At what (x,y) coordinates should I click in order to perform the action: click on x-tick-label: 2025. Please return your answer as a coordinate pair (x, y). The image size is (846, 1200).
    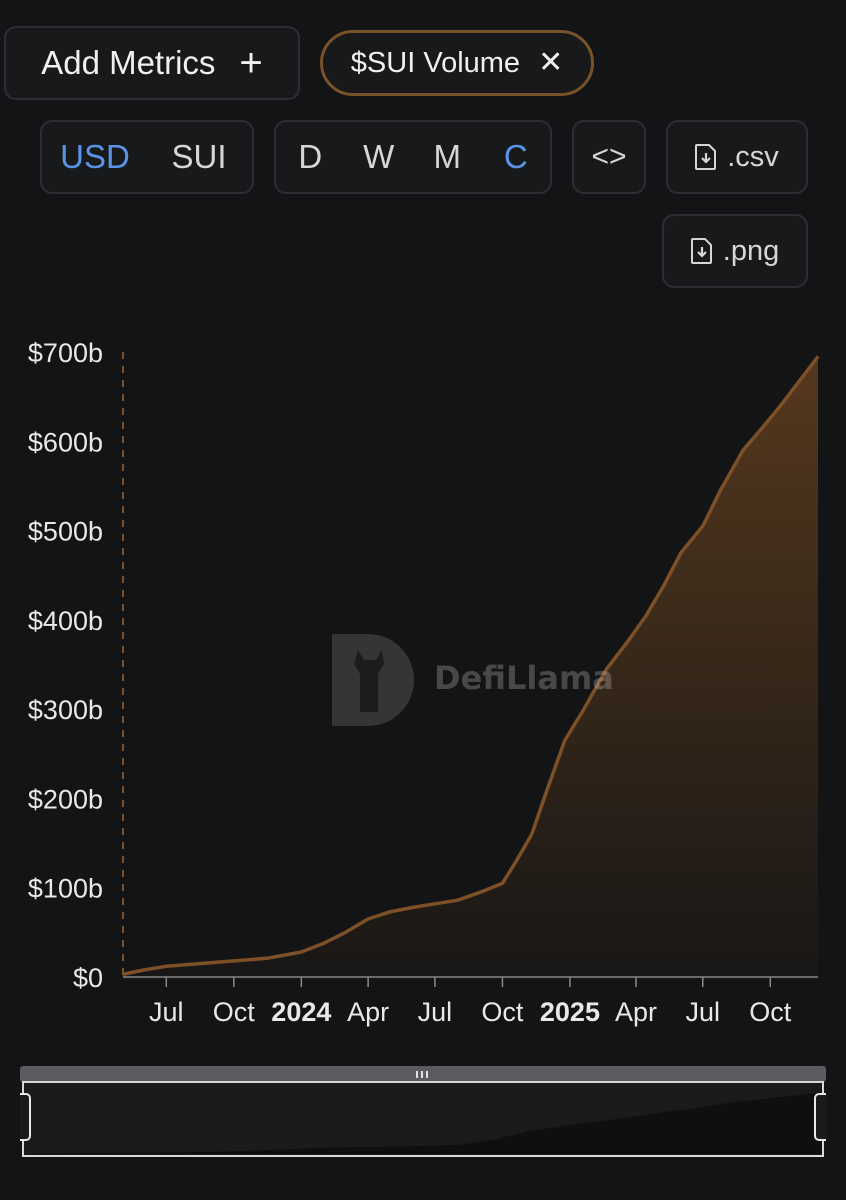
    Looking at the image, I should click on (570, 1012).